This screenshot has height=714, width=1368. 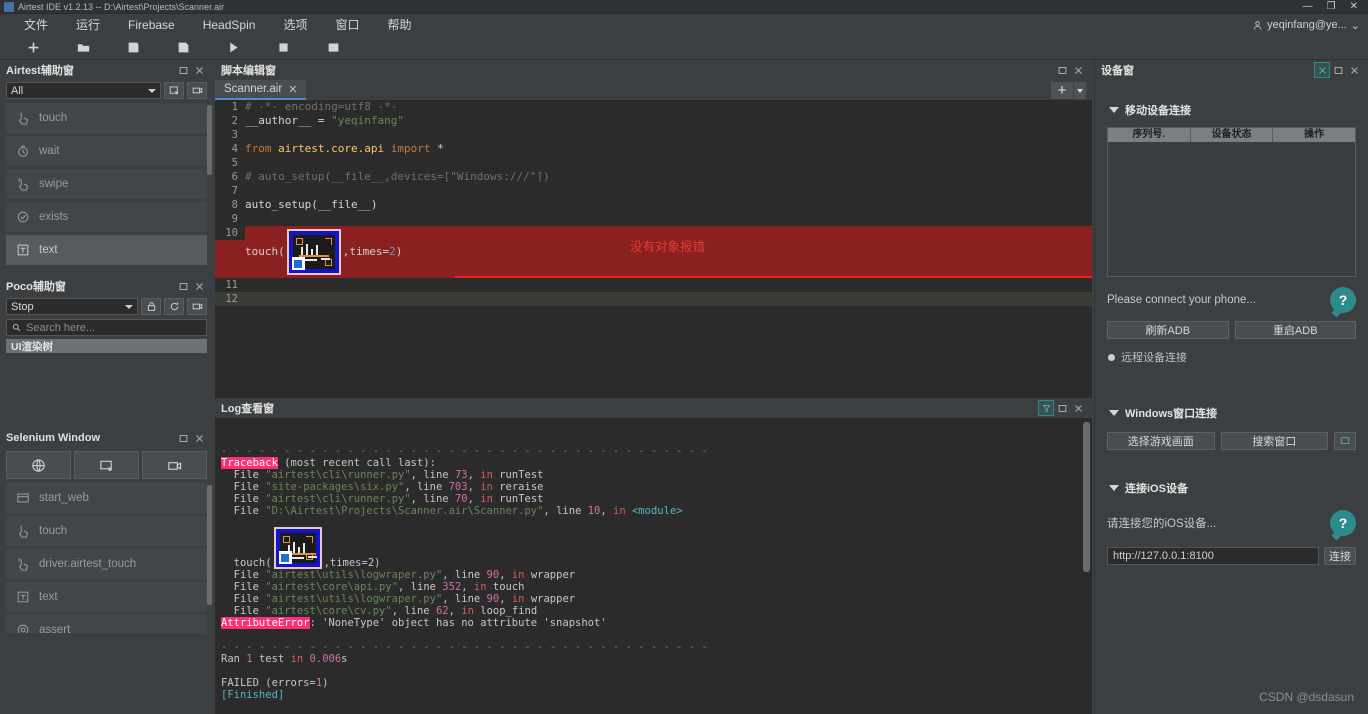 I want to click on code-line: 4 from airtest.core.api import *, so click(x=653, y=149).